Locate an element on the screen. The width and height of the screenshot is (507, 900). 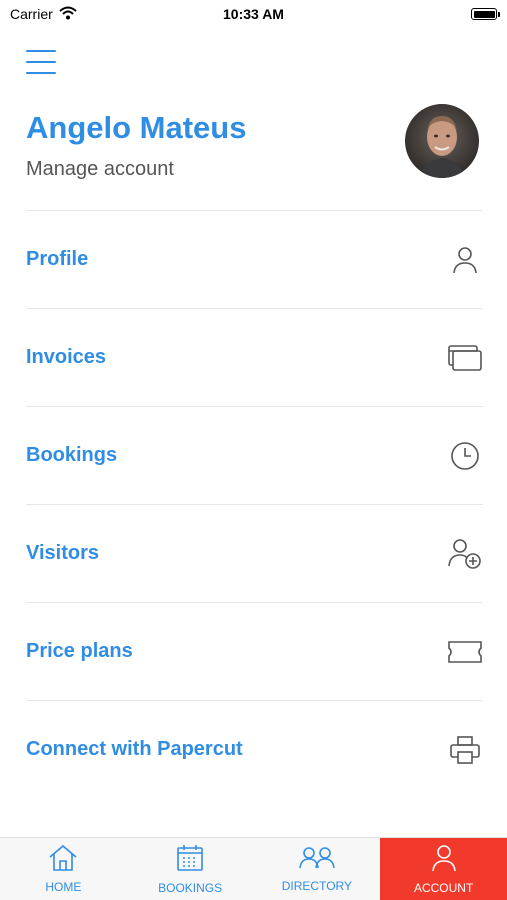
tab-bookings: BOOKINGS is located at coordinates (190, 869).